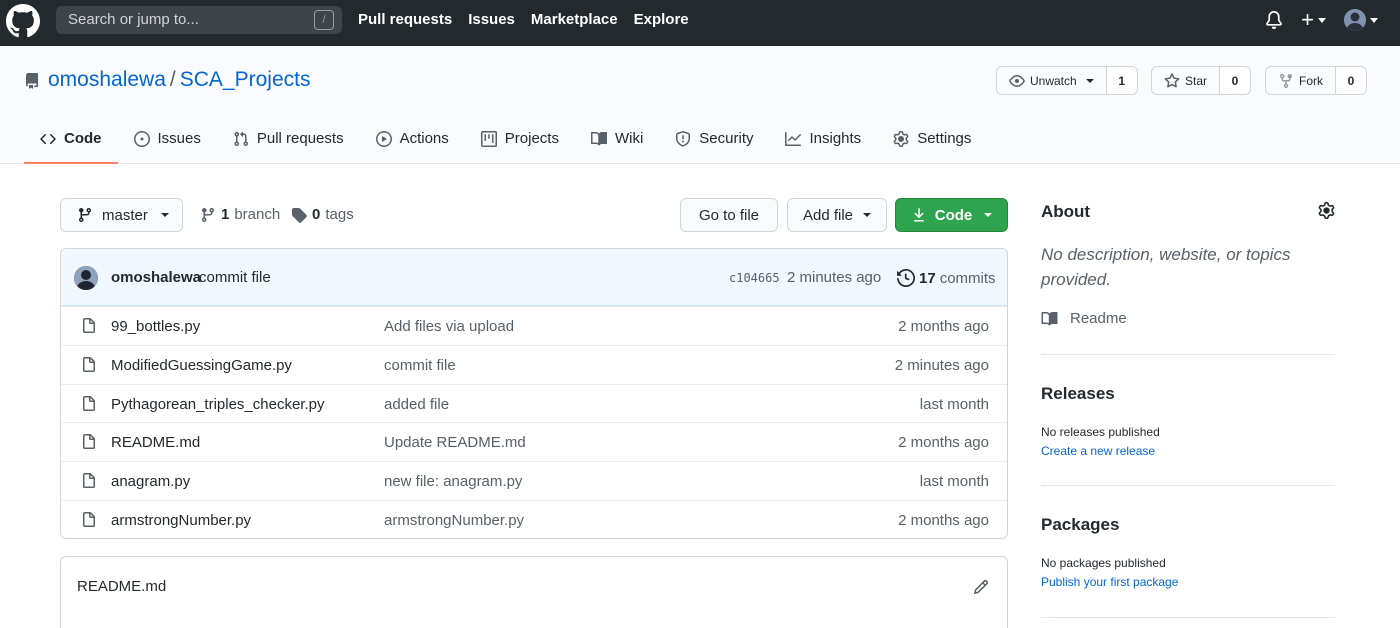 Image resolution: width=1400 pixels, height=628 pixels. What do you see at coordinates (941, 365) in the screenshot?
I see `file-age: 2 minutes ago` at bounding box center [941, 365].